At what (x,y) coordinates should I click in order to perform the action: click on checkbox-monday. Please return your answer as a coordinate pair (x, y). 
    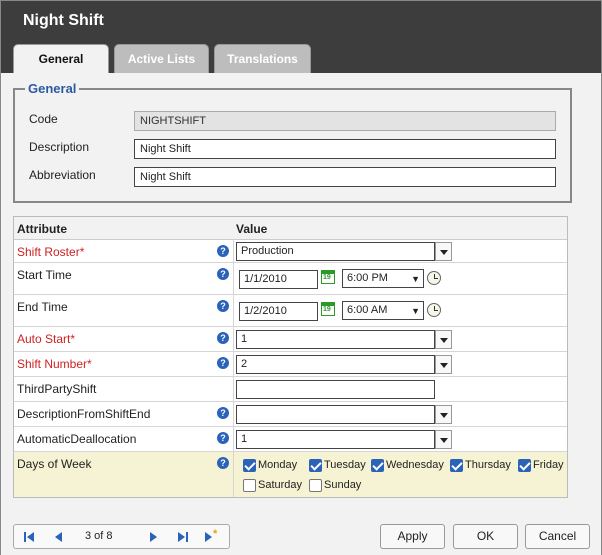
    Looking at the image, I should click on (249, 465).